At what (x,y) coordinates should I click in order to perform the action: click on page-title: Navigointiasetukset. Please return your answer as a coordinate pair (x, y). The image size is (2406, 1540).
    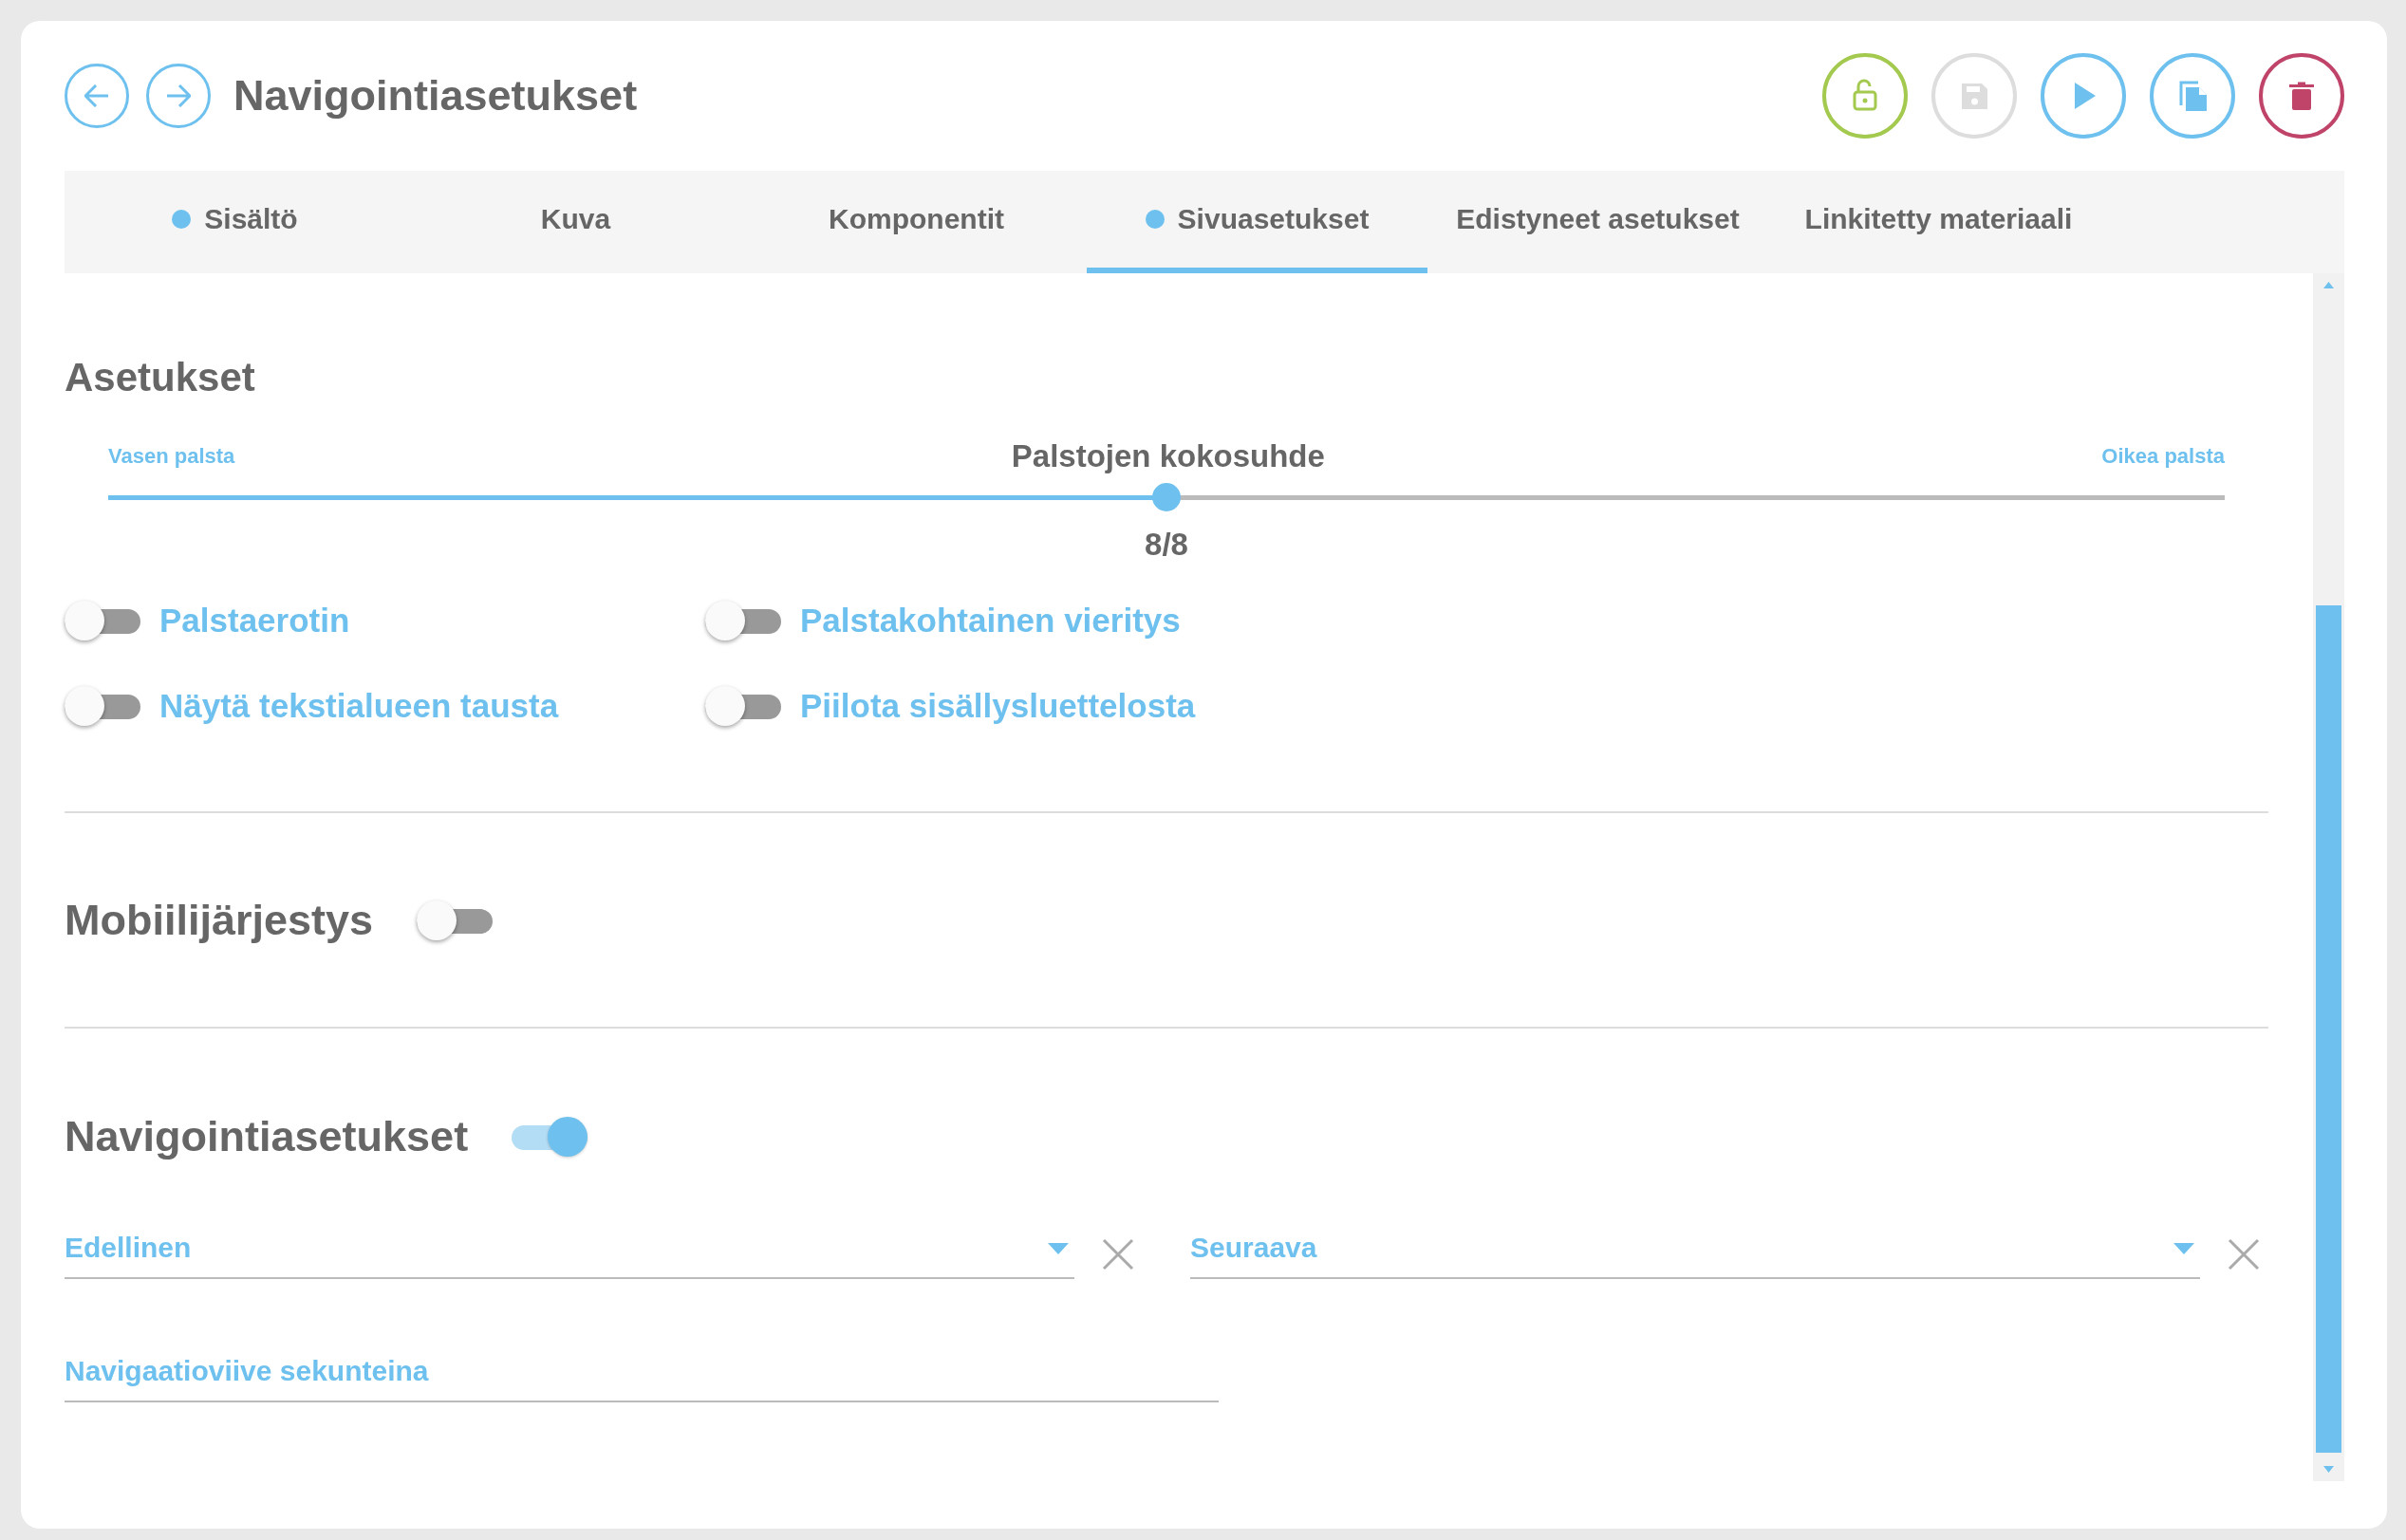
    Looking at the image, I should click on (436, 96).